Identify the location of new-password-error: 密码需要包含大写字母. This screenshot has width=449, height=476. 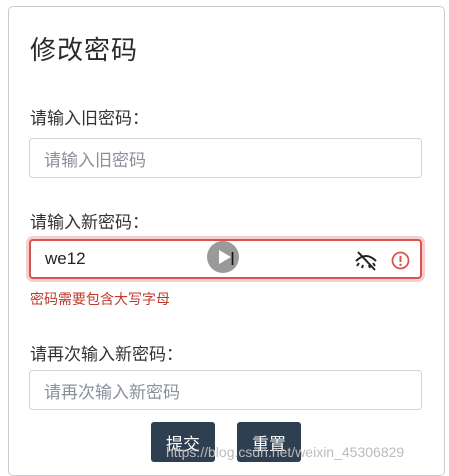
(100, 299).